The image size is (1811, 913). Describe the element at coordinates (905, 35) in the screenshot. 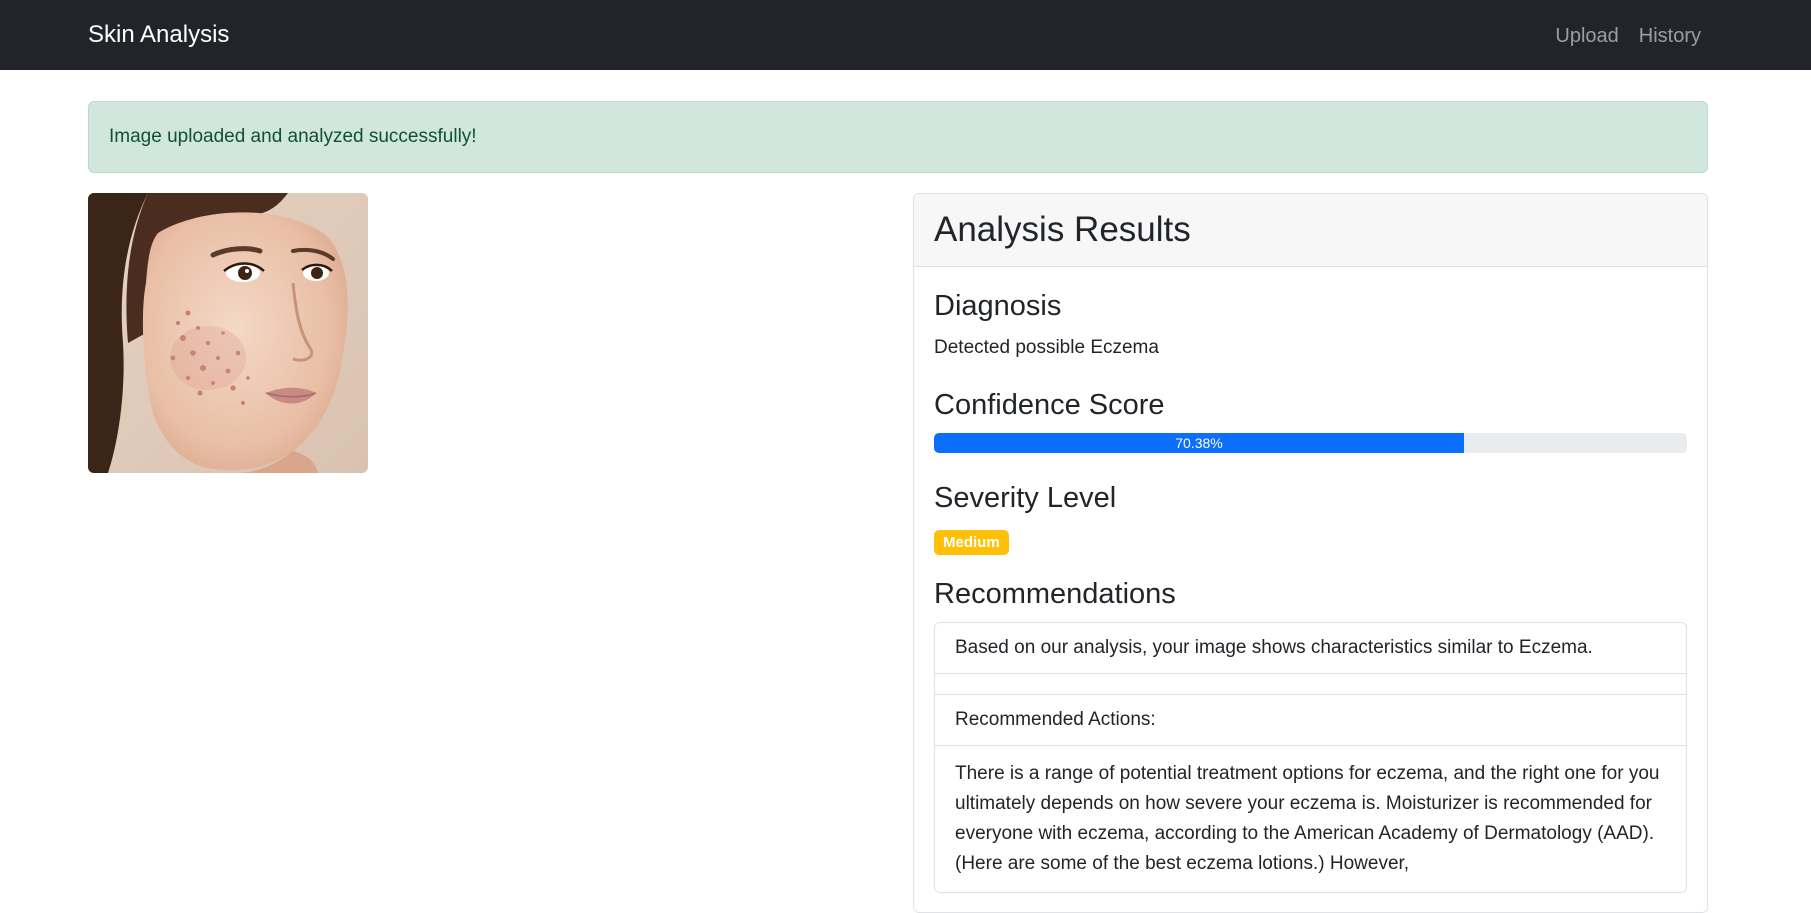

I see `top-navbar: Skin Analysis Upload History` at that location.